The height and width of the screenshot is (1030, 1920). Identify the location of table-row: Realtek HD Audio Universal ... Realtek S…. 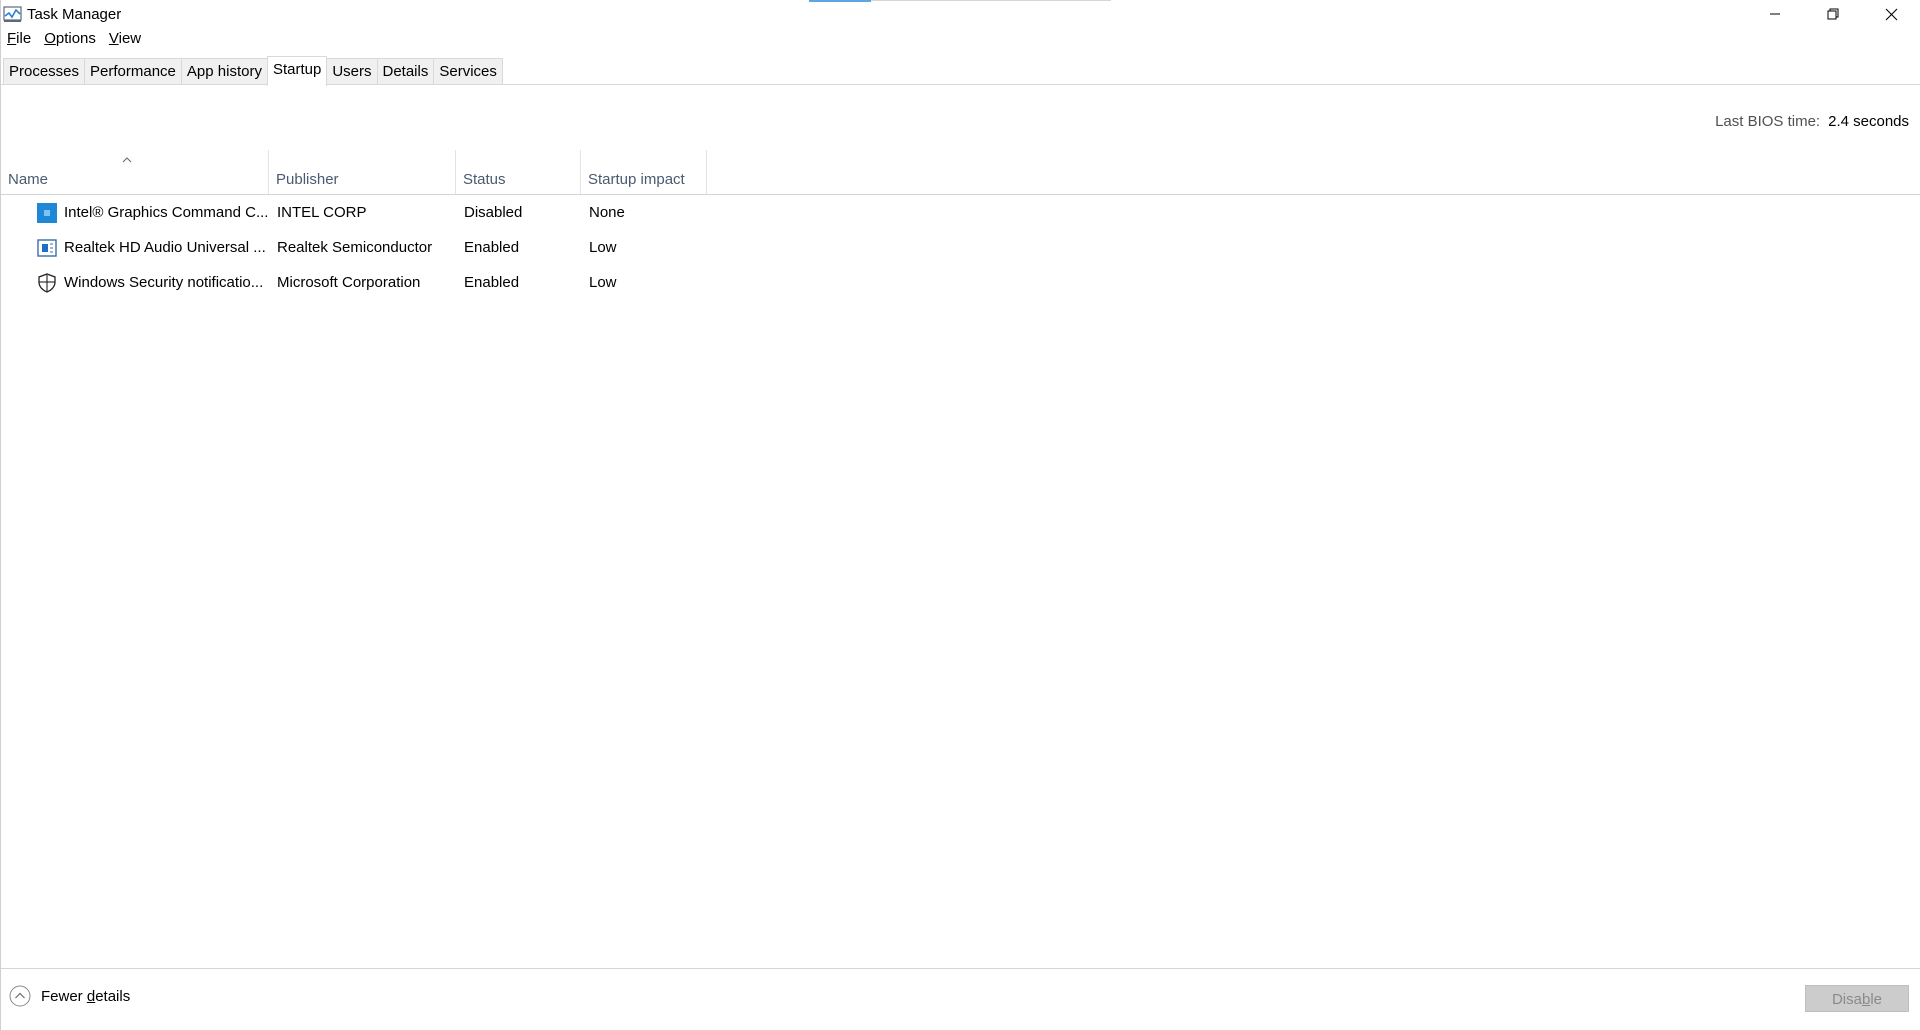
(960, 247).